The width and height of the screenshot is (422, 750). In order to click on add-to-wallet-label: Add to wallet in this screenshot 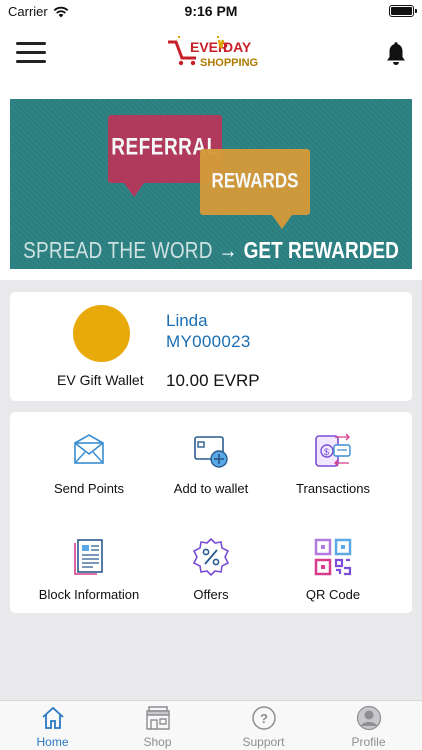, I will do `click(211, 488)`.